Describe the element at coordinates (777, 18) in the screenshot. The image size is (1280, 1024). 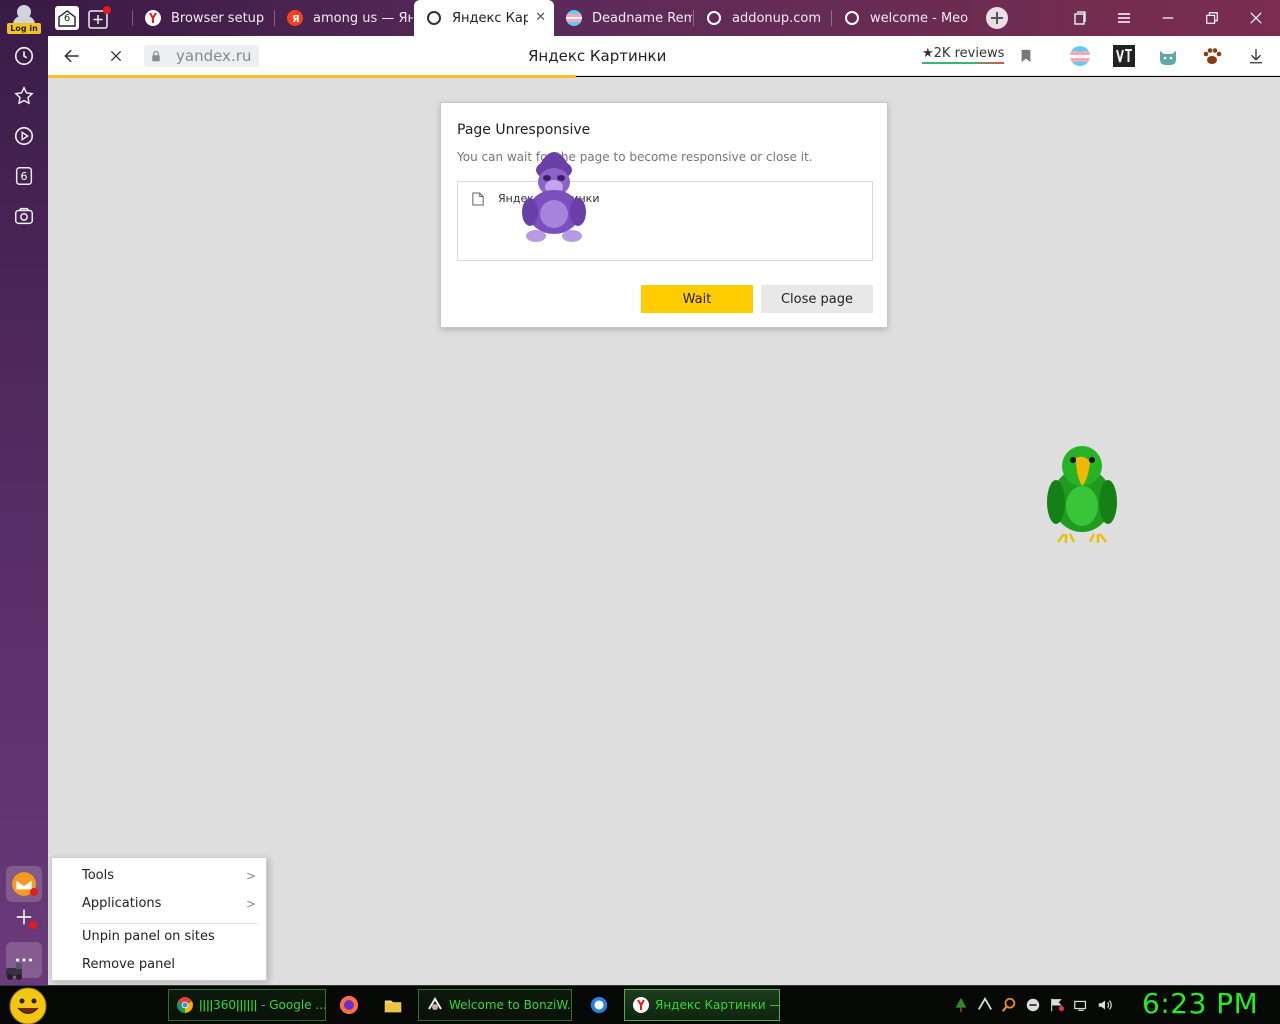
I see `tab-title: addonup.com` at that location.